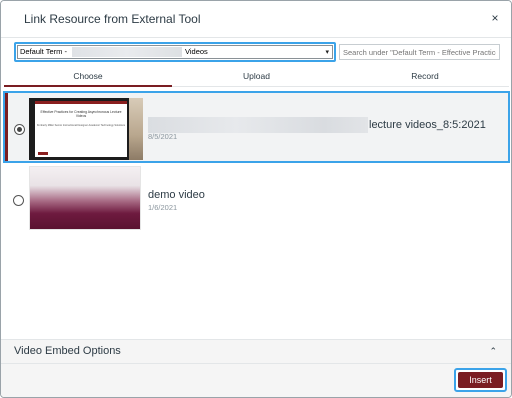 This screenshot has width=512, height=398. I want to click on dialog-header: Link Resource from External Tool ×, so click(256, 19).